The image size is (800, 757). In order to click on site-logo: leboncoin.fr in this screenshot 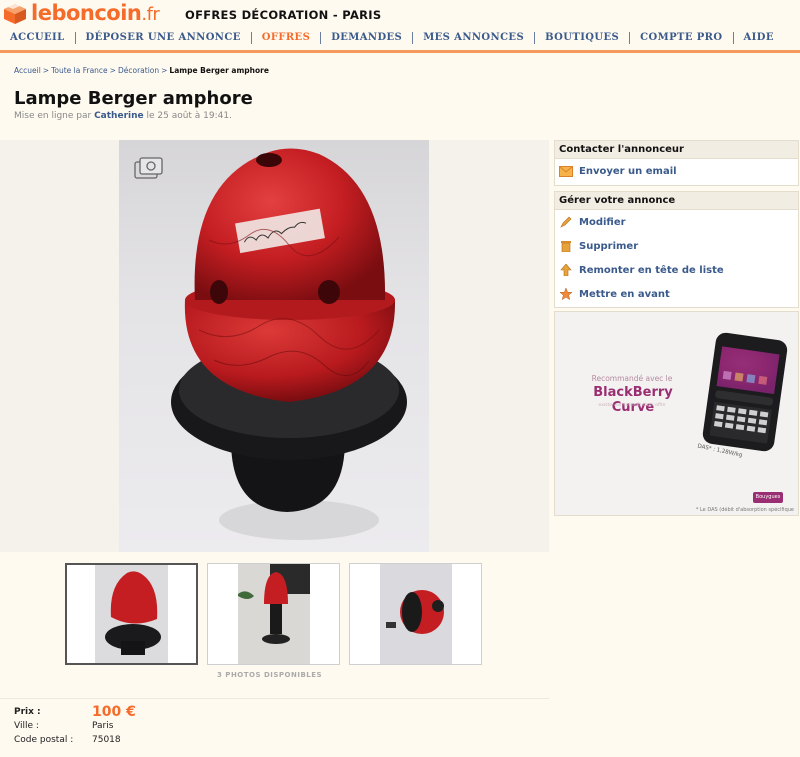, I will do `click(81, 13)`.